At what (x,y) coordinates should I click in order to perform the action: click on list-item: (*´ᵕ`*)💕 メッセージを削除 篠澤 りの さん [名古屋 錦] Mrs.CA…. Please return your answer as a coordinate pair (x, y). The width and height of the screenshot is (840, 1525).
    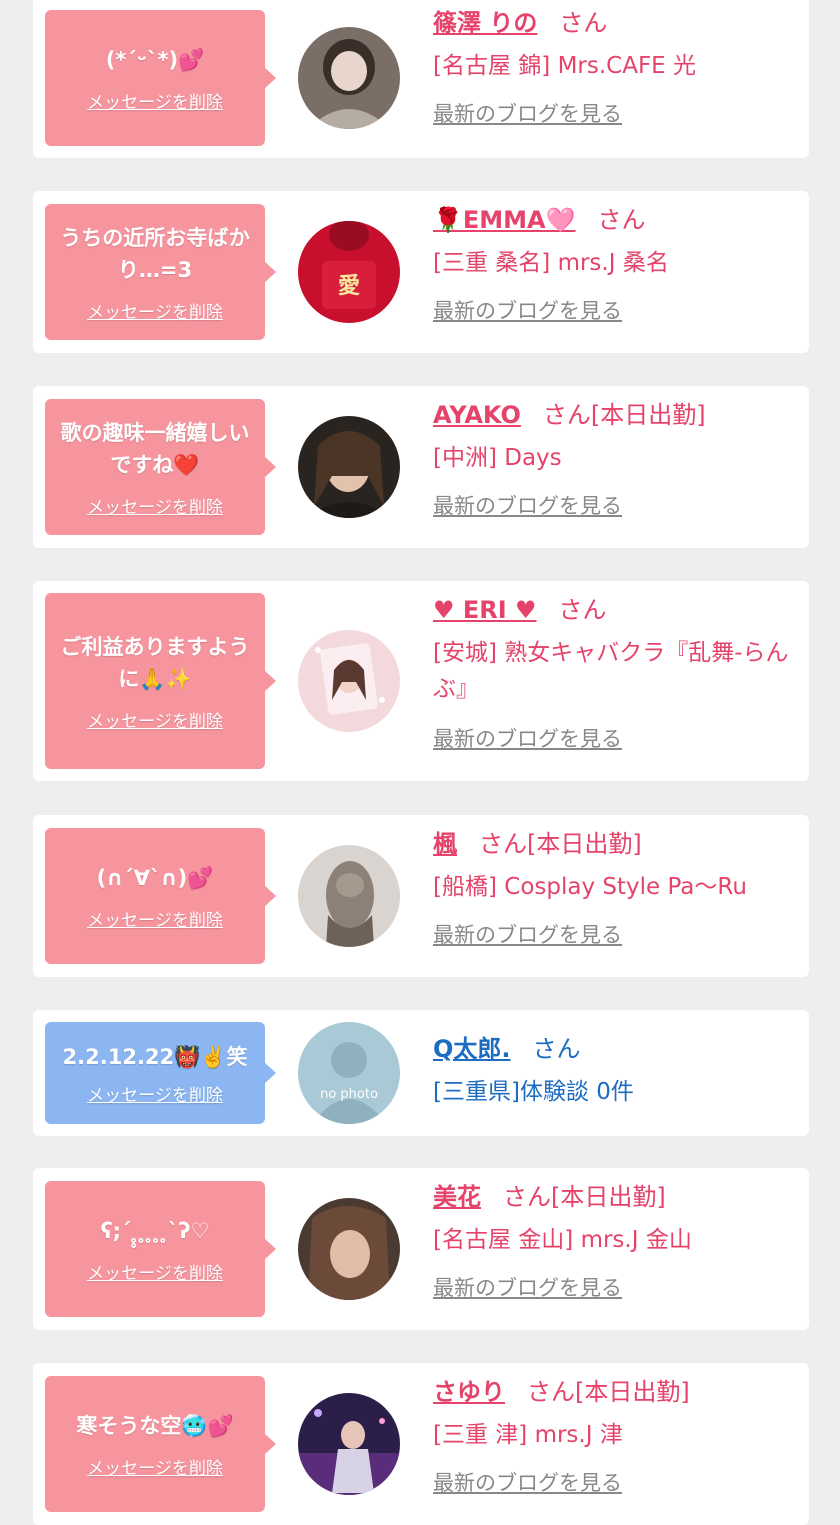
    Looking at the image, I should click on (421, 79).